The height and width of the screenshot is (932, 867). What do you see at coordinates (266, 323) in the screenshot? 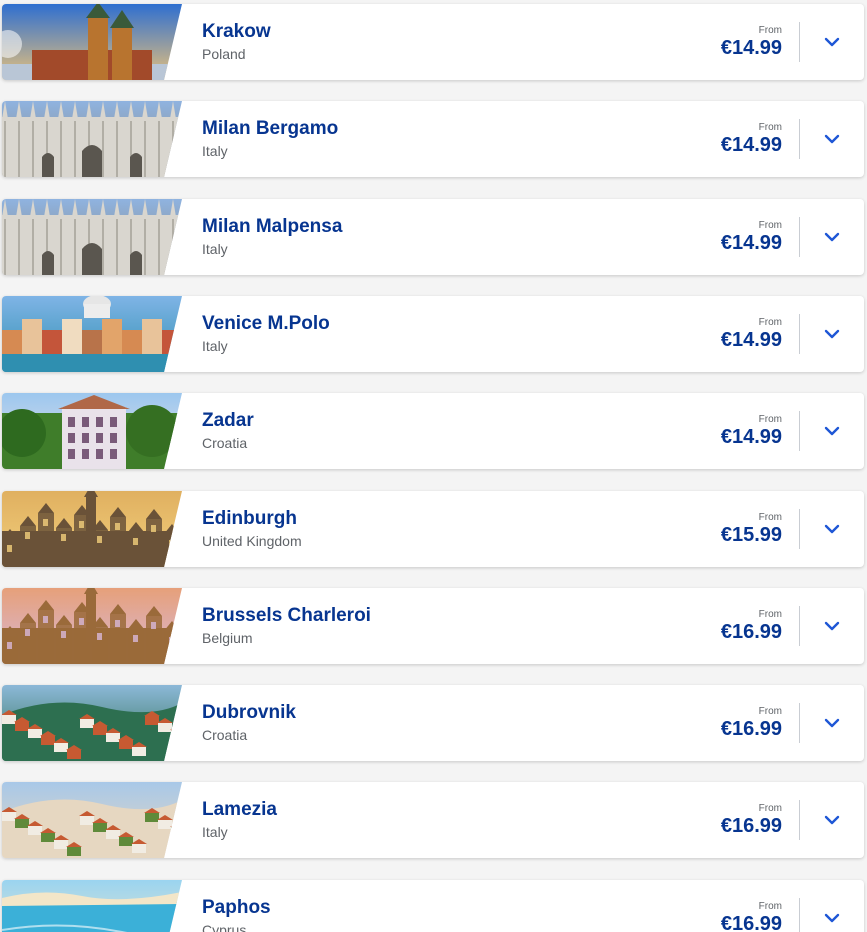
I see `destination-city: Venice M.Polo` at bounding box center [266, 323].